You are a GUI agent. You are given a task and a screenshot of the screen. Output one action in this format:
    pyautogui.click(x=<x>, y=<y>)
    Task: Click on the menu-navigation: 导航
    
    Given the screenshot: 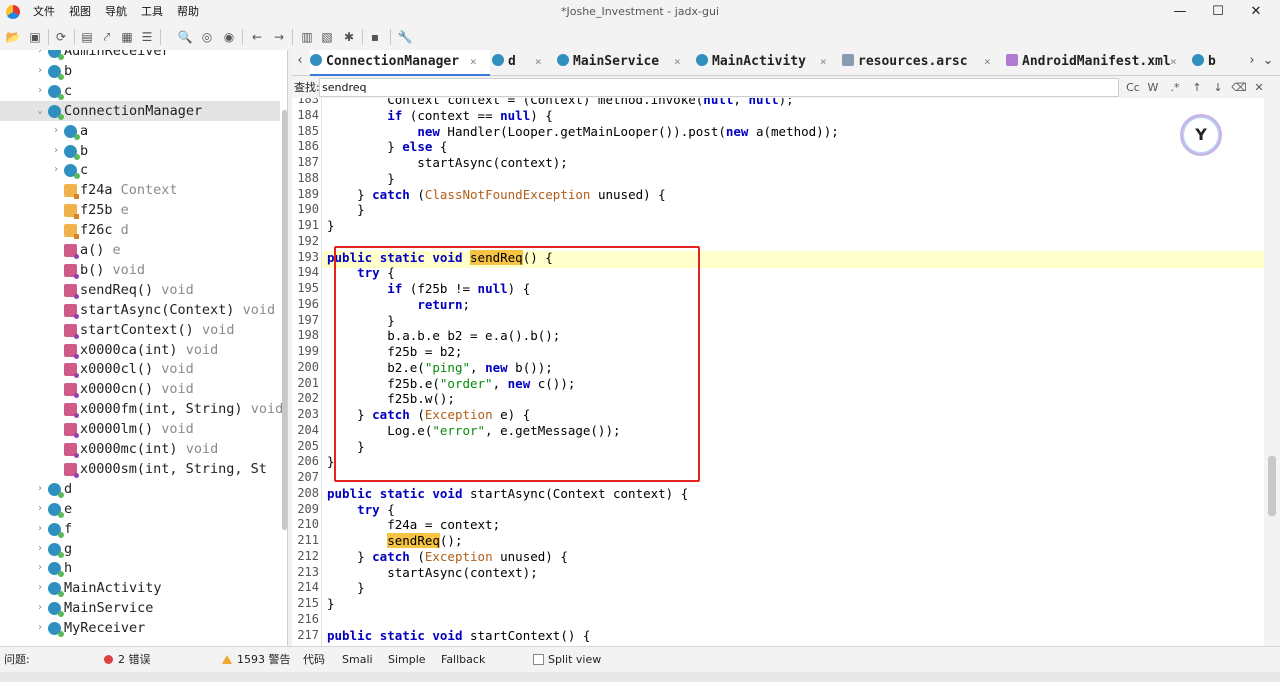 What is the action you would take?
    pyautogui.click(x=116, y=12)
    